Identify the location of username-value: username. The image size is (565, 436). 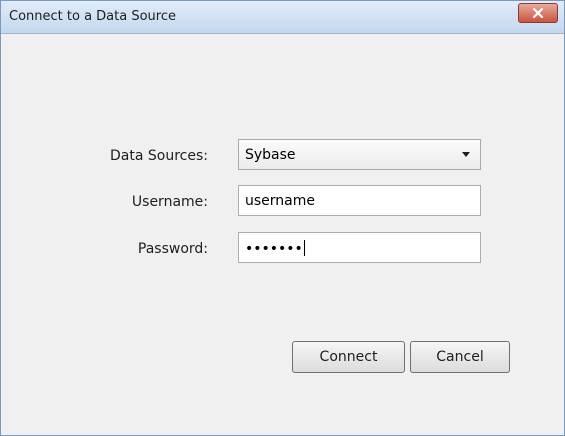
(280, 201).